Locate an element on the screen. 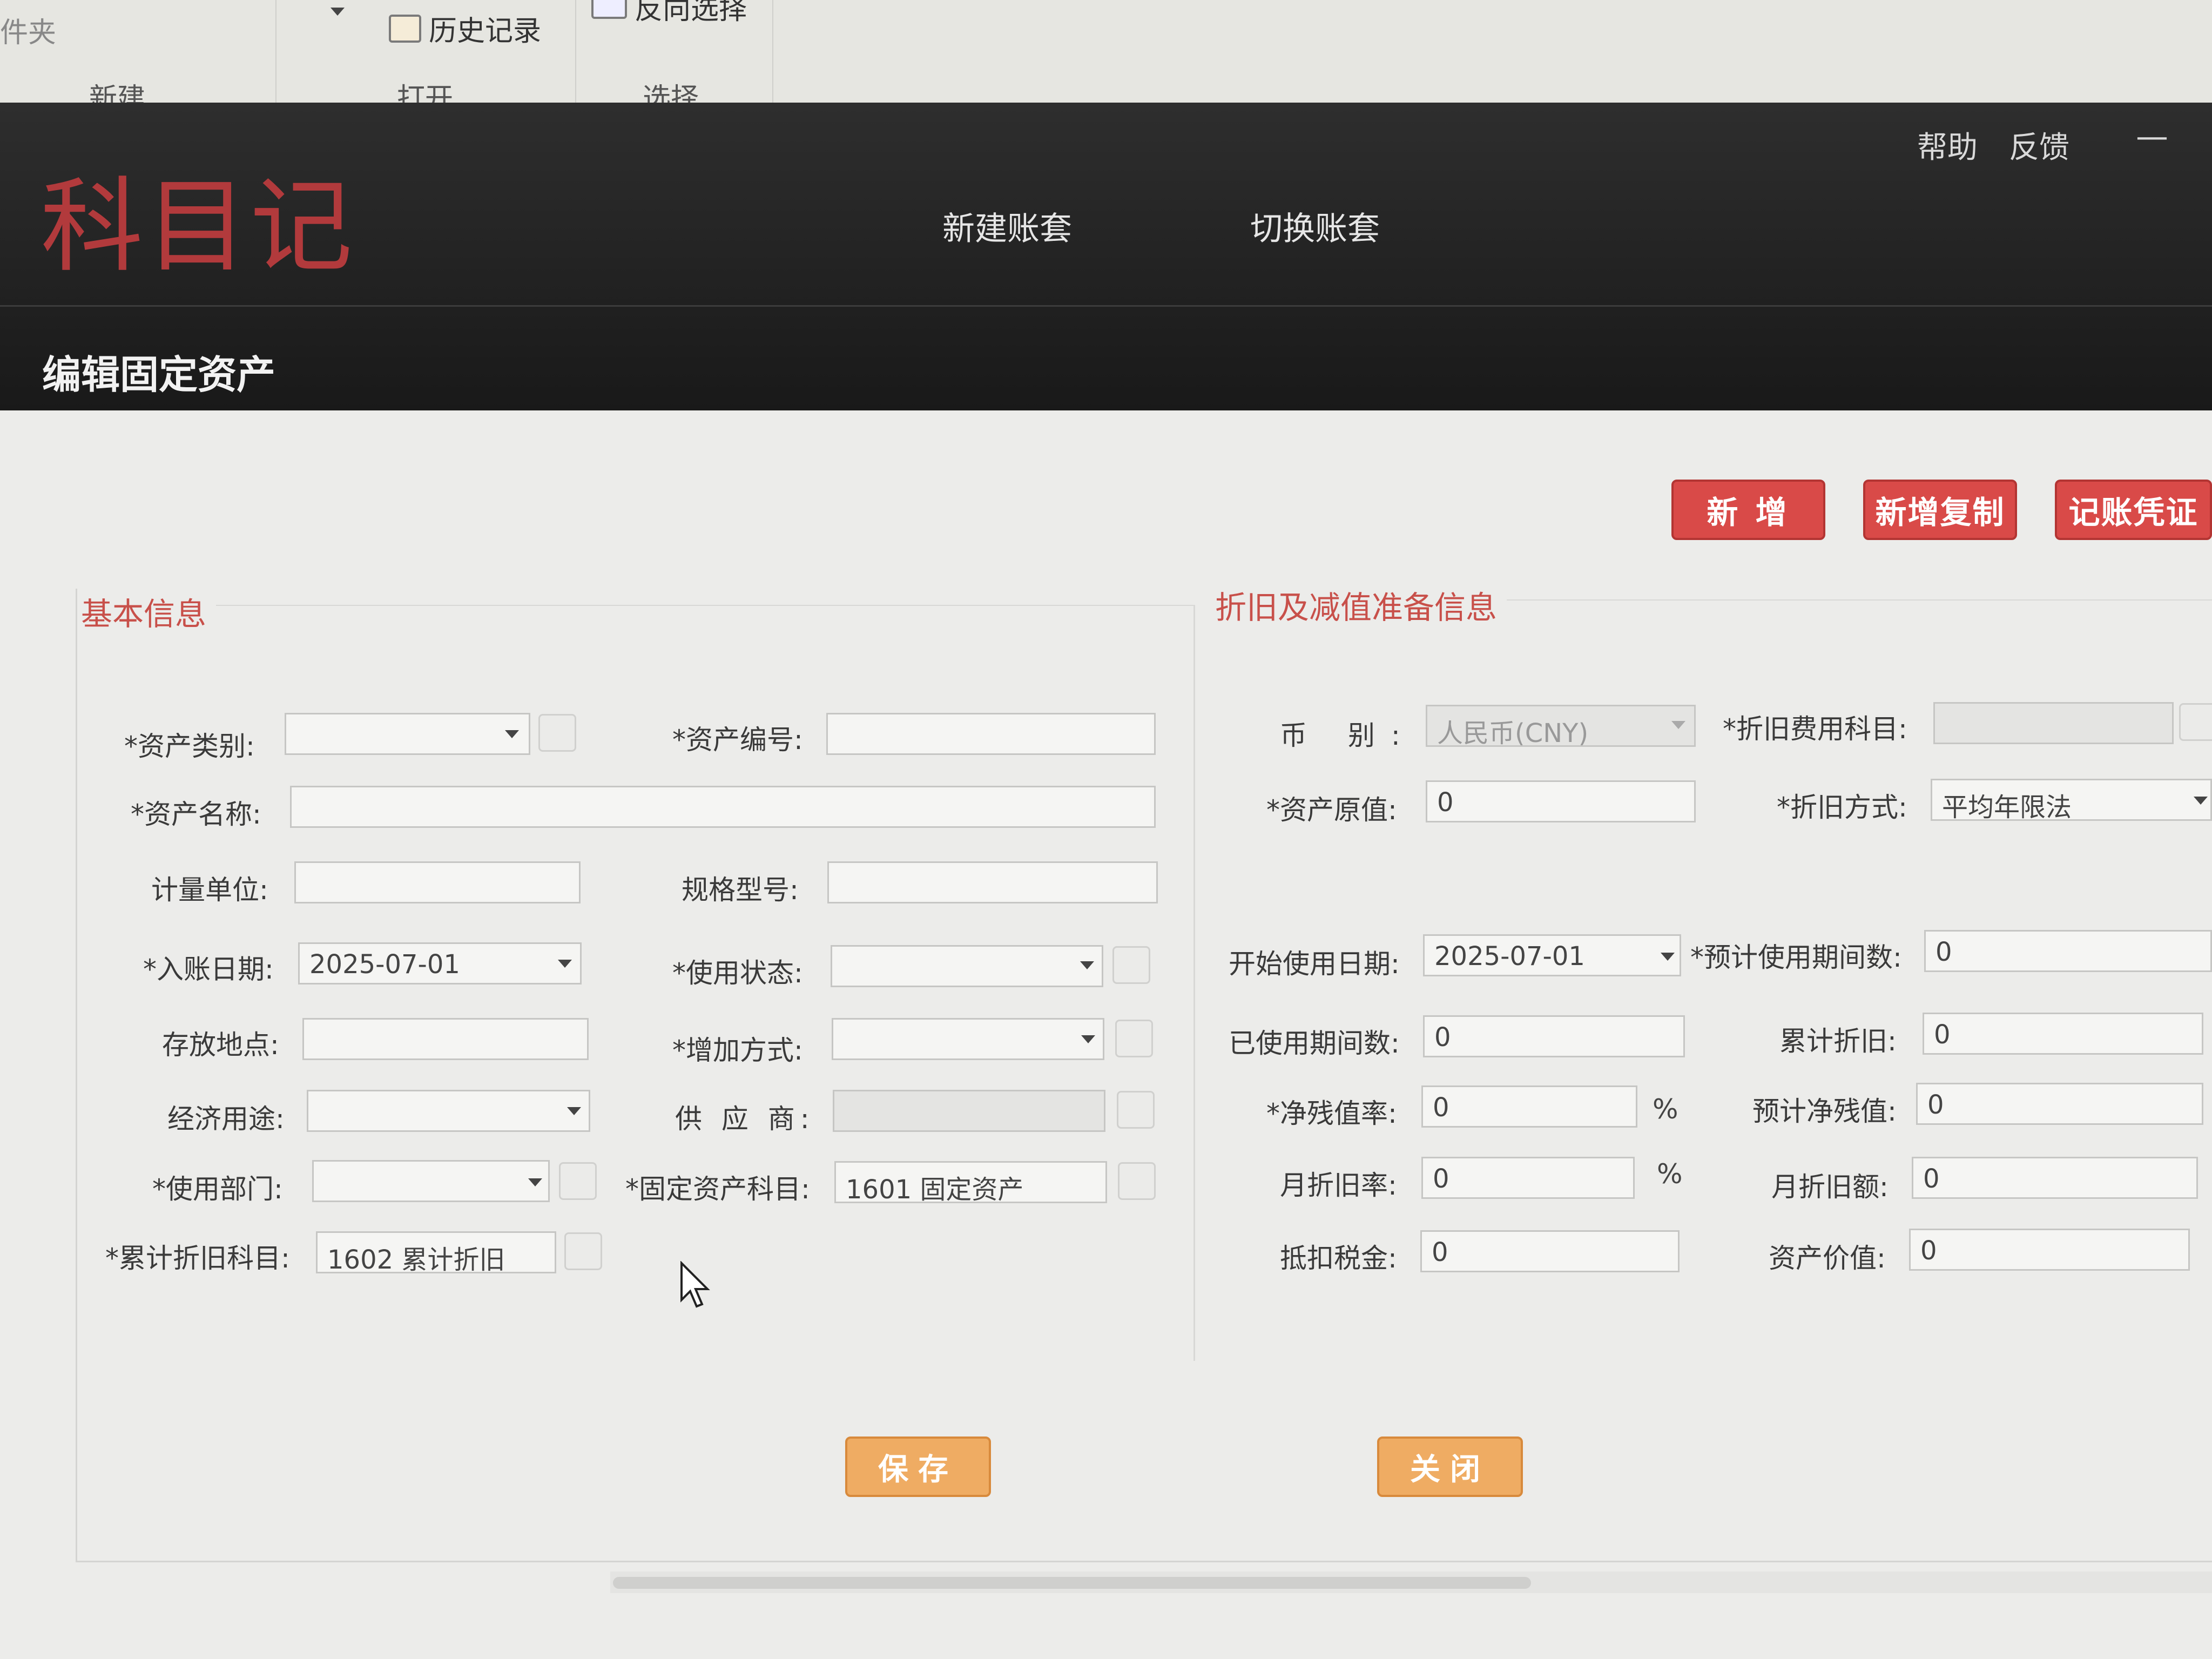 The height and width of the screenshot is (1659, 2212). history-icon is located at coordinates (405, 28).